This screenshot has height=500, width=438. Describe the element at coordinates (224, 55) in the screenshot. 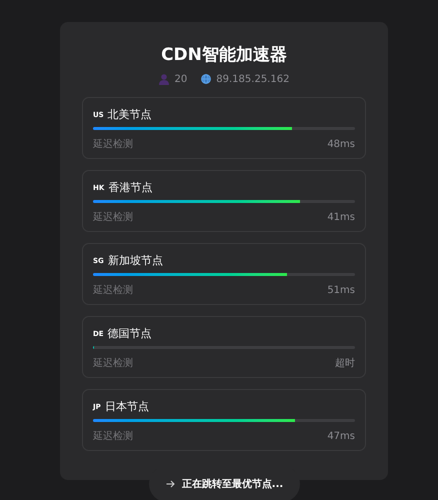

I see `app-title: CDN智能加速器` at that location.